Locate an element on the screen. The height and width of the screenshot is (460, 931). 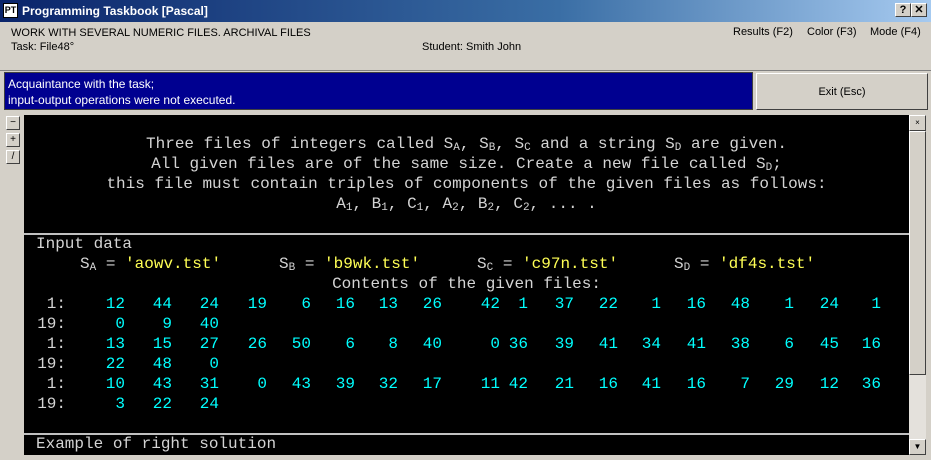
file-value: 50 is located at coordinates (301, 344).